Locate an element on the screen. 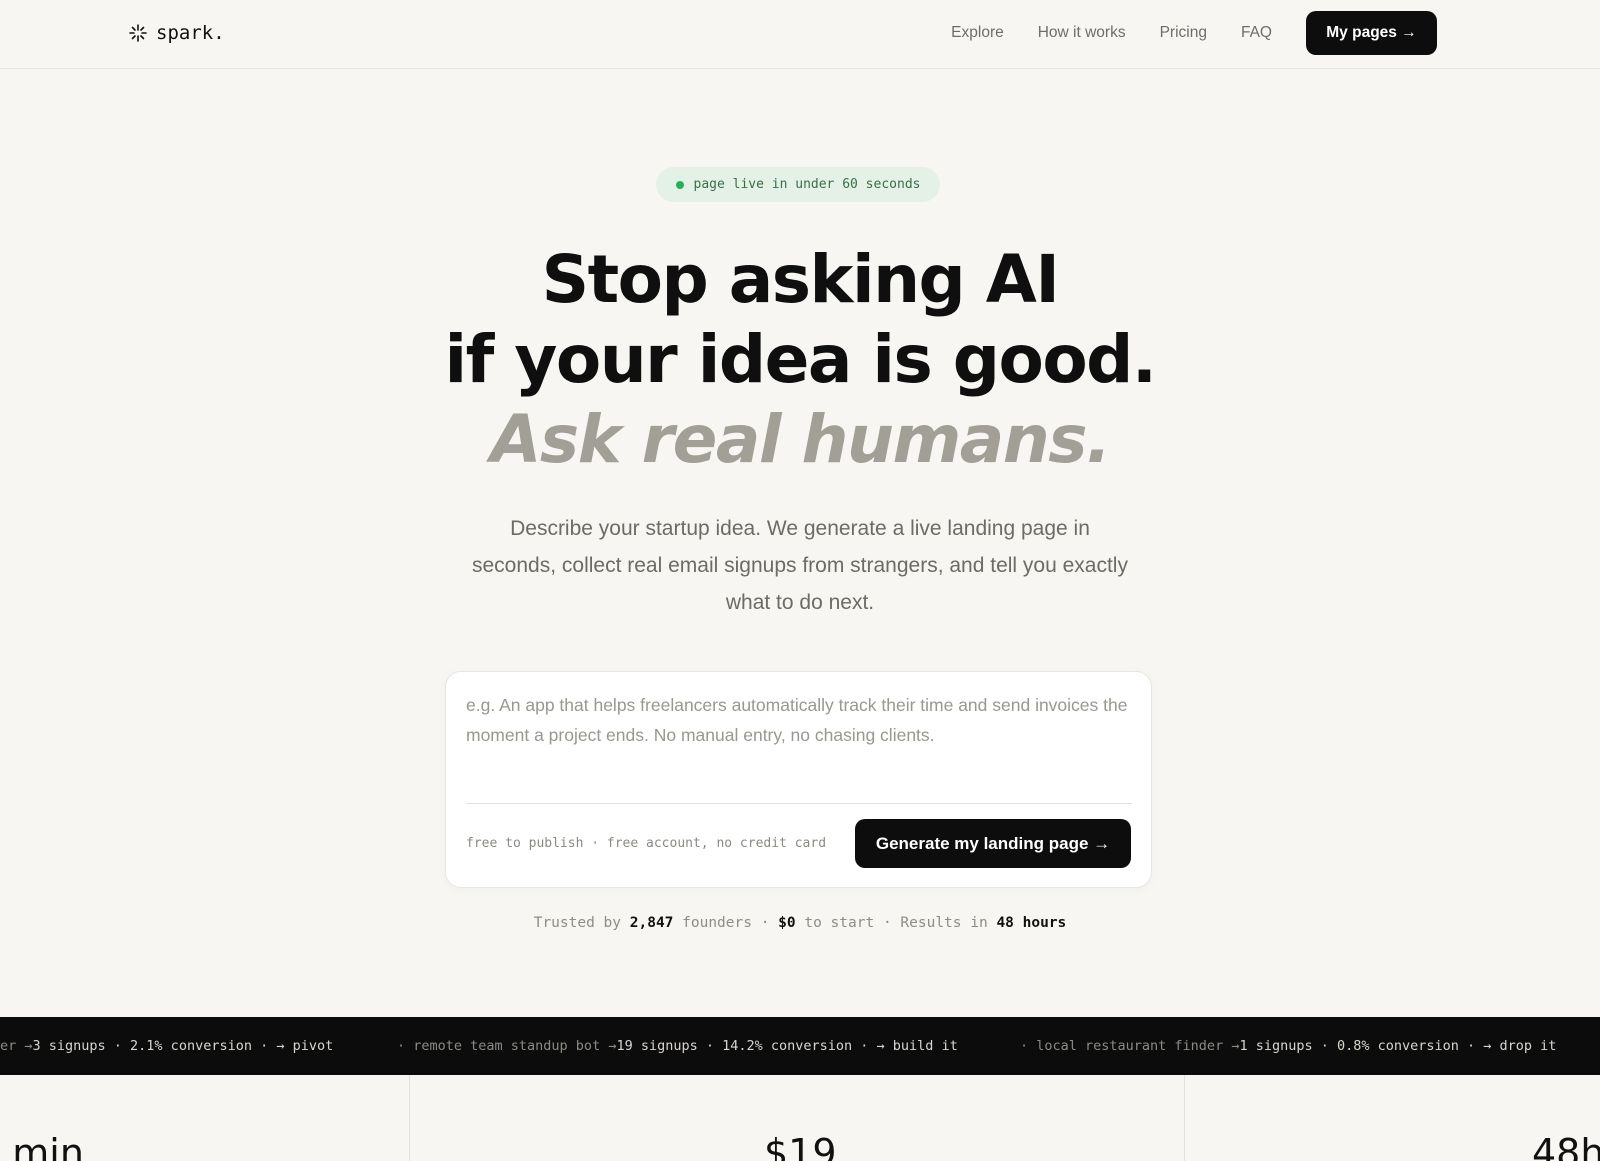 The image size is (1600, 1161). founders-count: 2,847 is located at coordinates (651, 923).